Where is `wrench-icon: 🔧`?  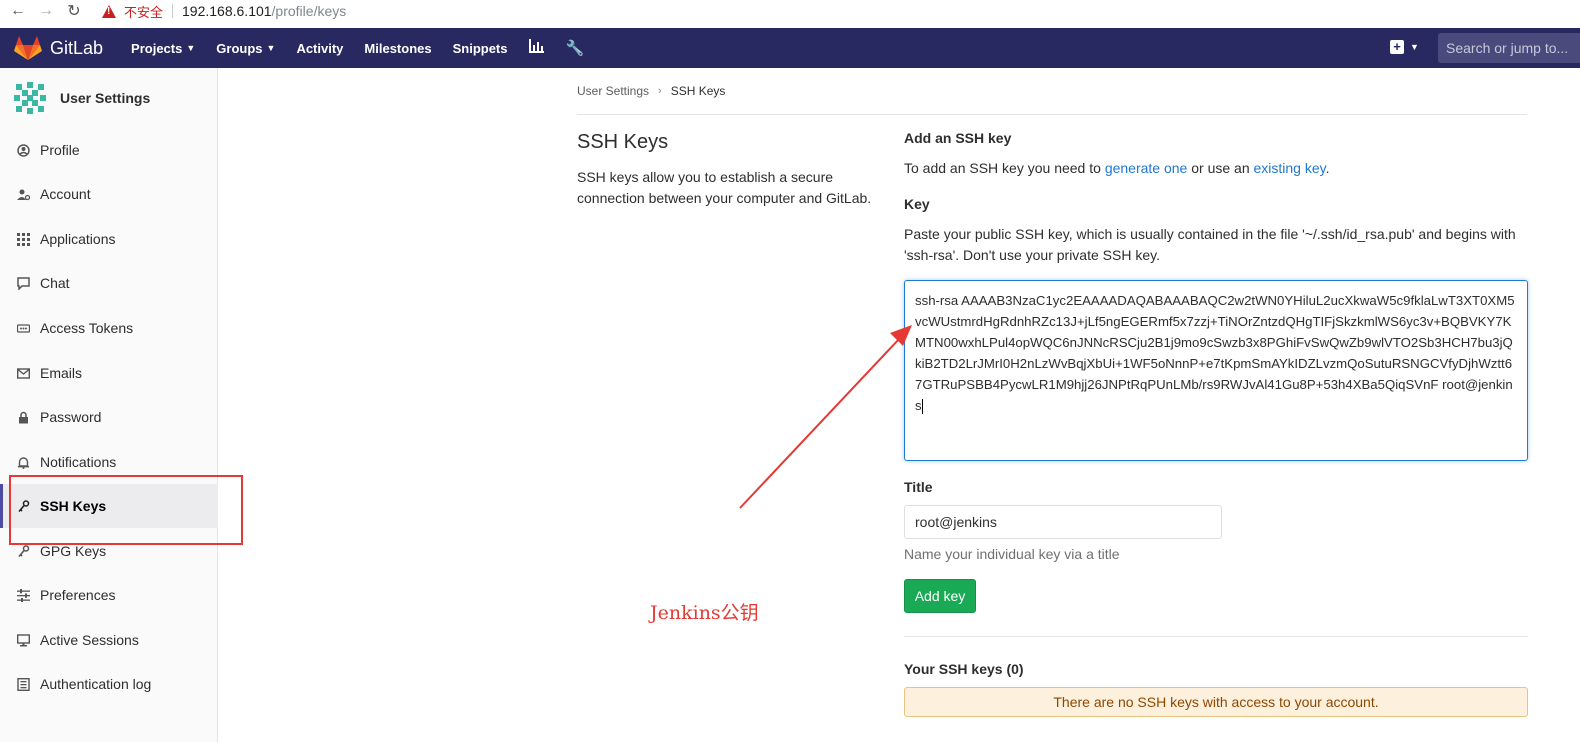
wrench-icon: 🔧 is located at coordinates (575, 48).